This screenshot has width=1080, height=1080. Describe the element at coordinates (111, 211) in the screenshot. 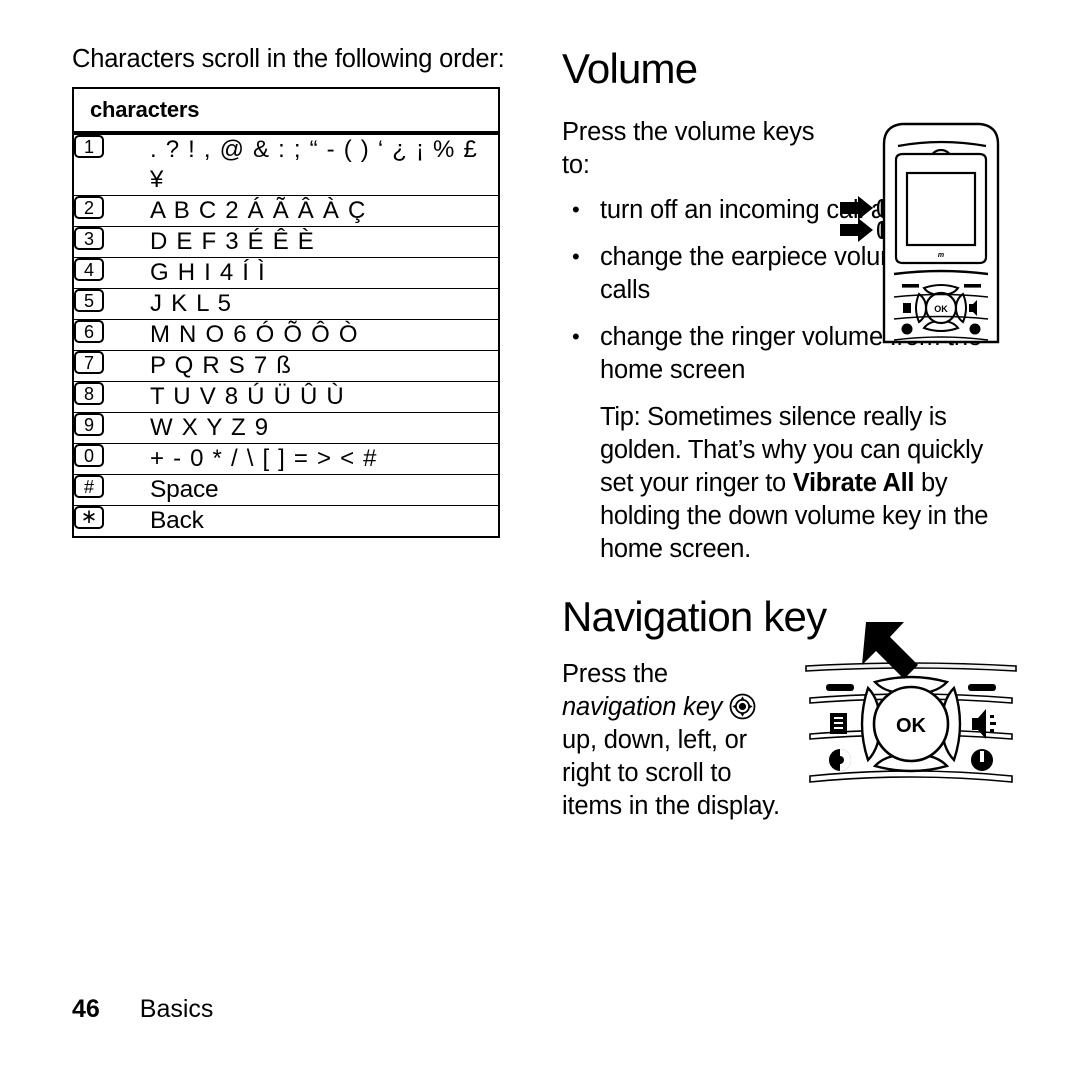

I see `table-cell-key: 2` at that location.